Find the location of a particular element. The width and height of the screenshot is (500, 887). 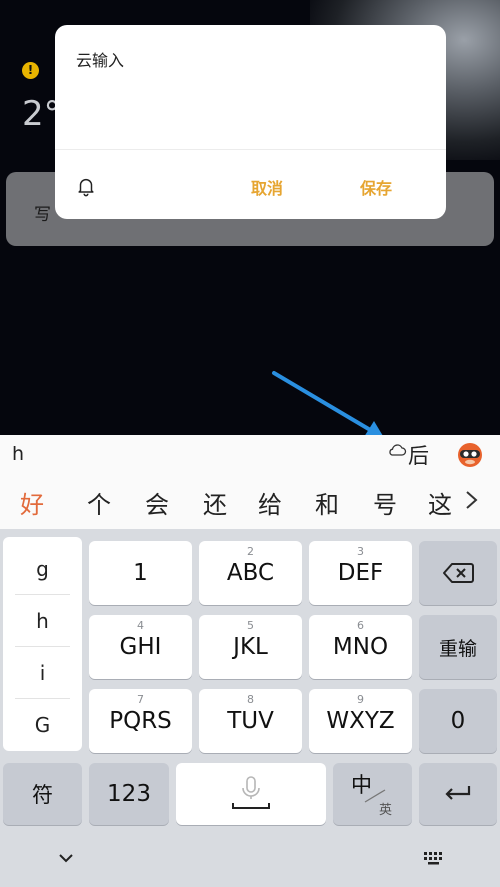

keyboard-icon is located at coordinates (434, 858).